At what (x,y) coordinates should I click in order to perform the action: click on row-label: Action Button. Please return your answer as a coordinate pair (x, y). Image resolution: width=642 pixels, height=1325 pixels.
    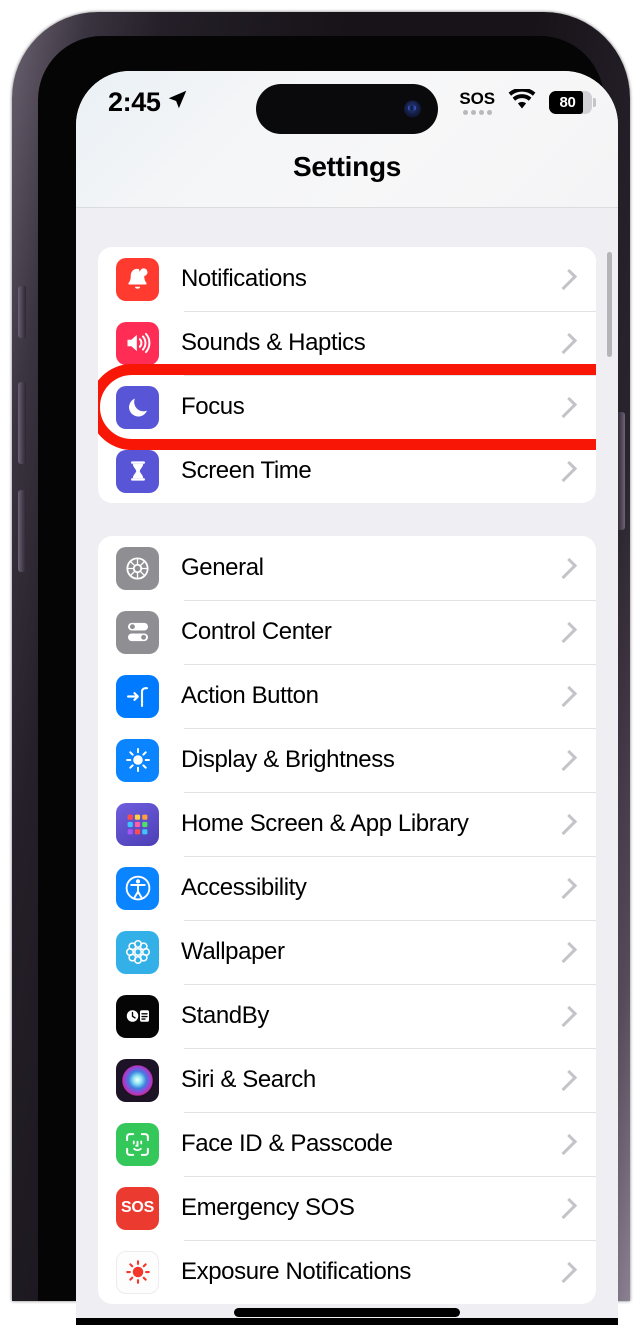
    Looking at the image, I should click on (250, 695).